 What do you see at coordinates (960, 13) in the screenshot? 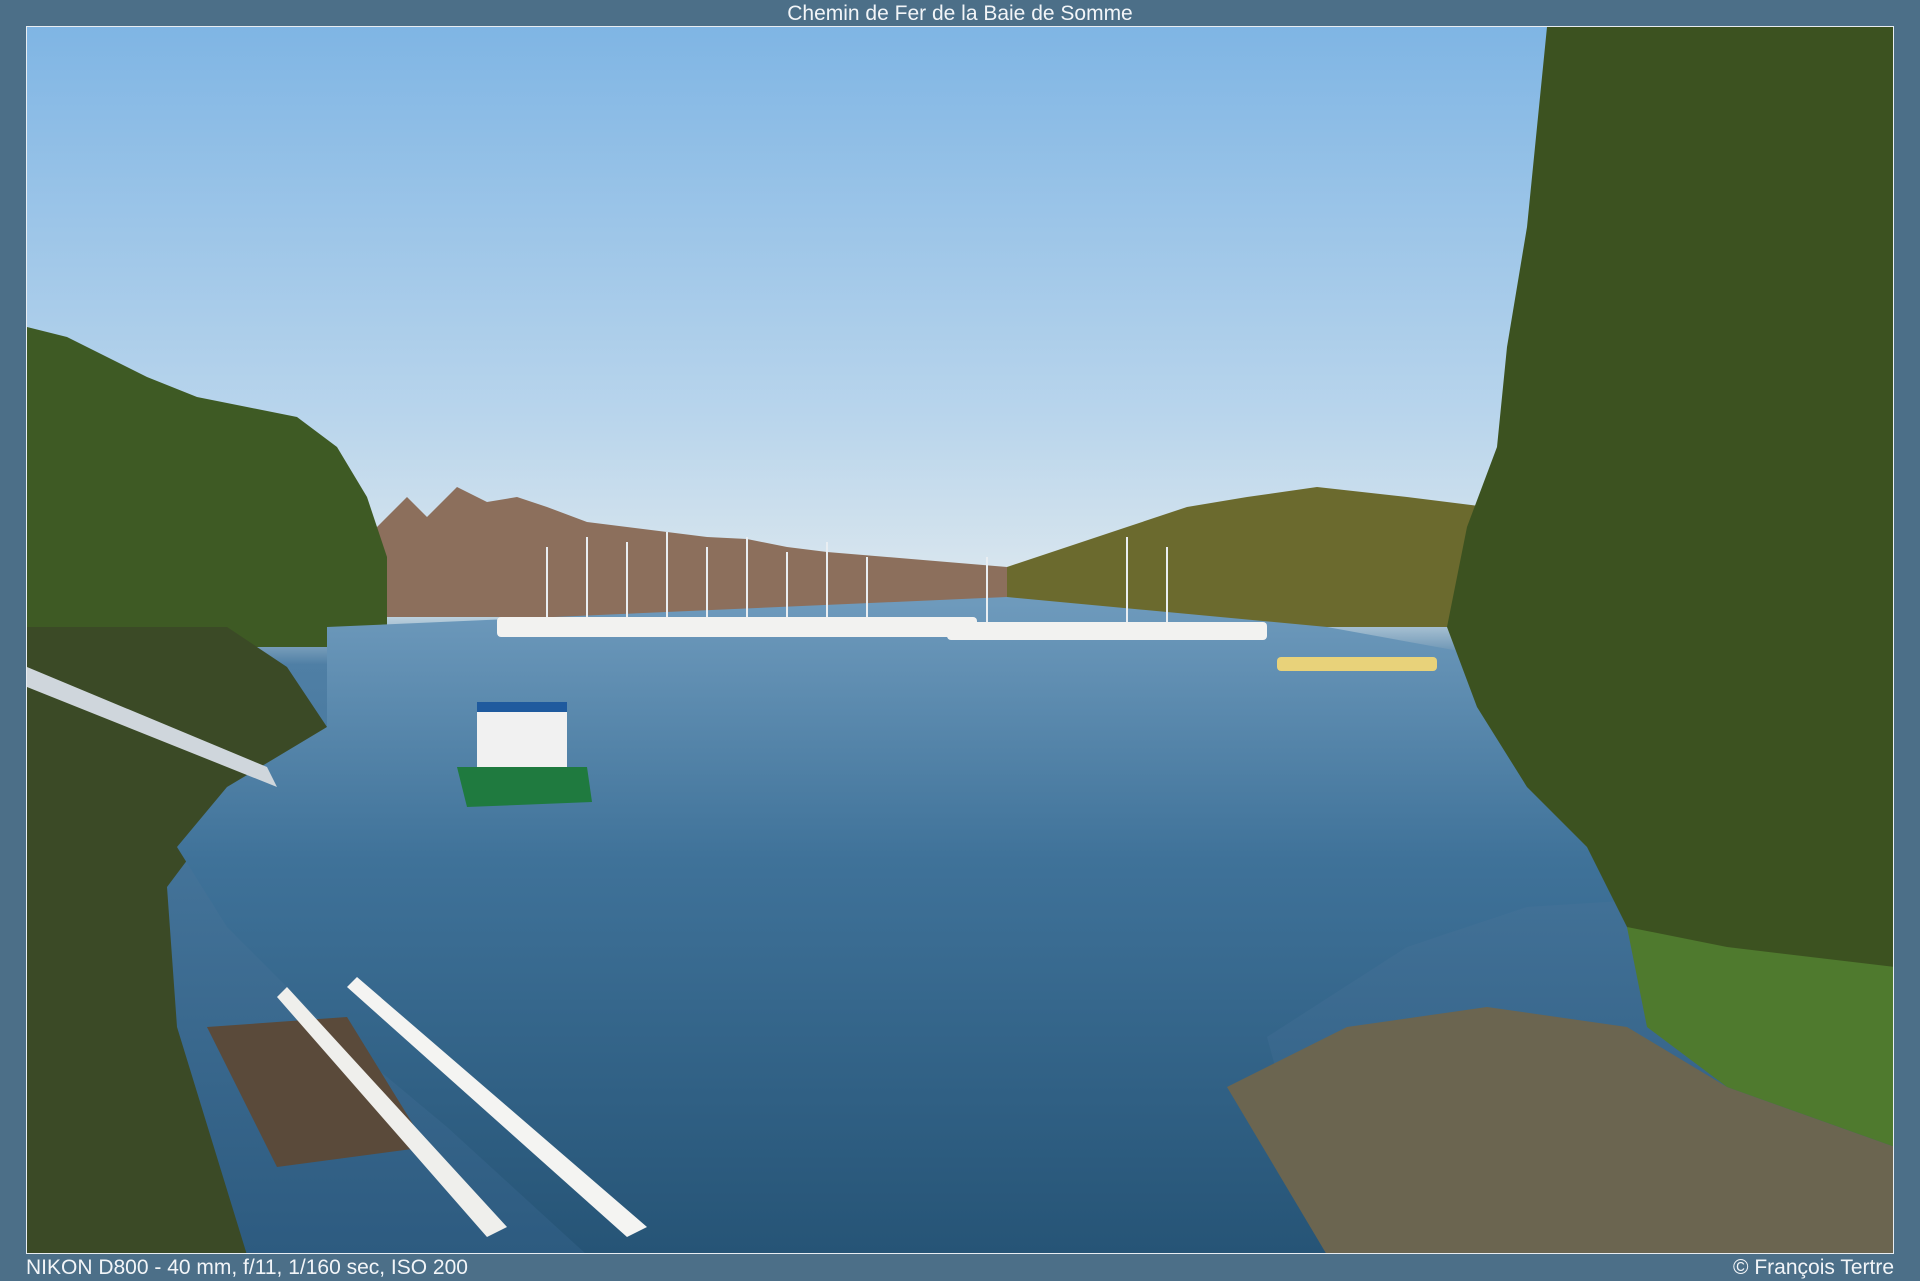
I see `photo-title: Chemin de Fer de la Baie de Somme` at bounding box center [960, 13].